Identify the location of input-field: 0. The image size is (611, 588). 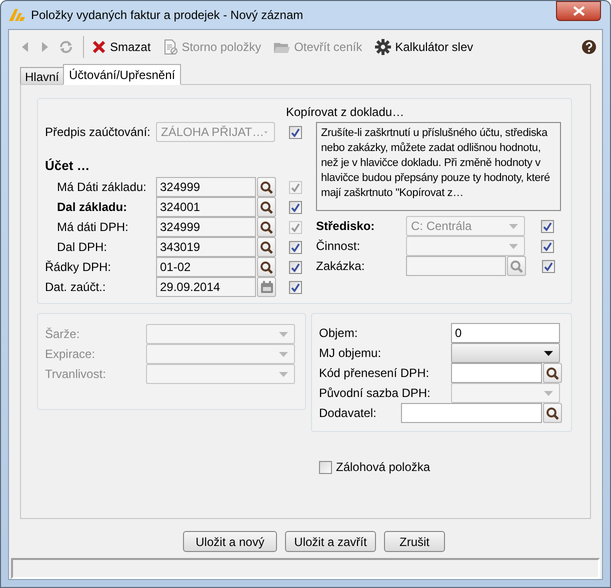
(505, 333).